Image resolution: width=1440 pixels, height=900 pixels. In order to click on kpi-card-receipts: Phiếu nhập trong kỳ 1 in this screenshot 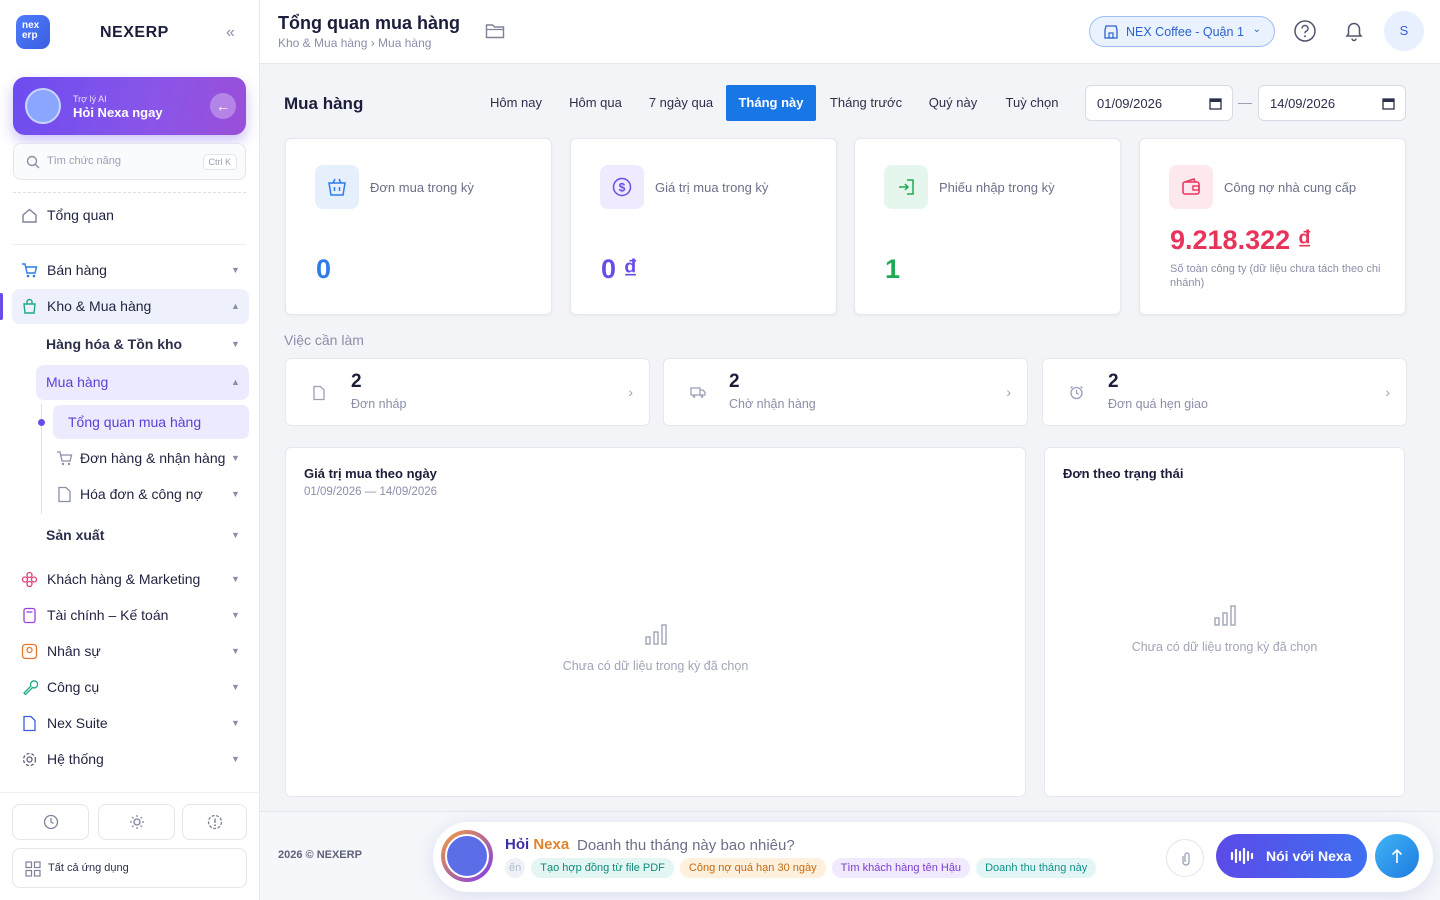, I will do `click(987, 226)`.